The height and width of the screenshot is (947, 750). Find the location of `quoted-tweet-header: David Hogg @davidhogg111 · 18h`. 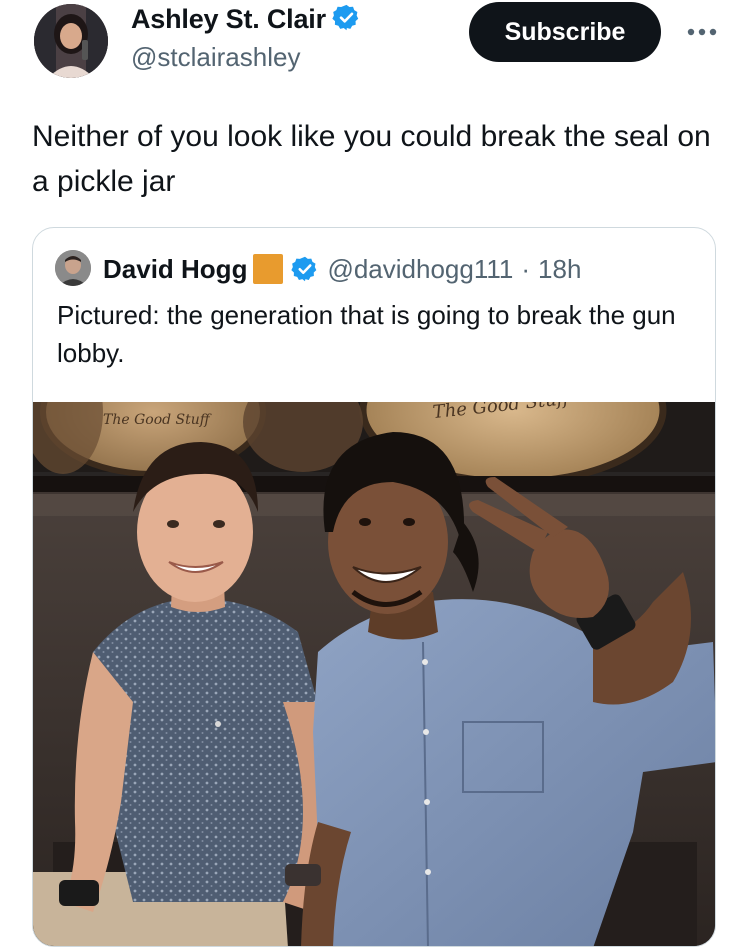

quoted-tweet-header: David Hogg @davidhogg111 · 18h is located at coordinates (342, 271).